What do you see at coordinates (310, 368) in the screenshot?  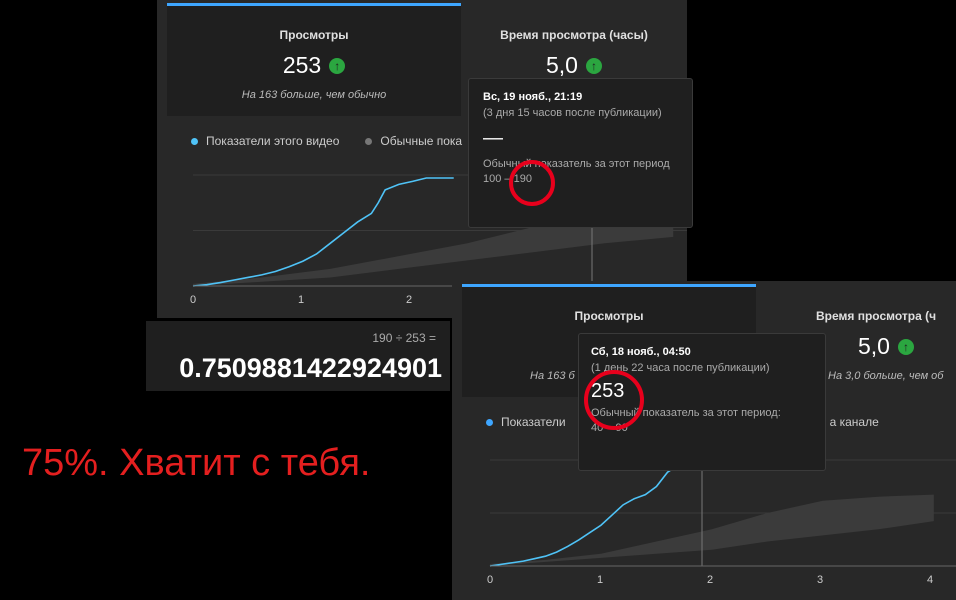 I see `calc-result: 0.7509881422924901` at bounding box center [310, 368].